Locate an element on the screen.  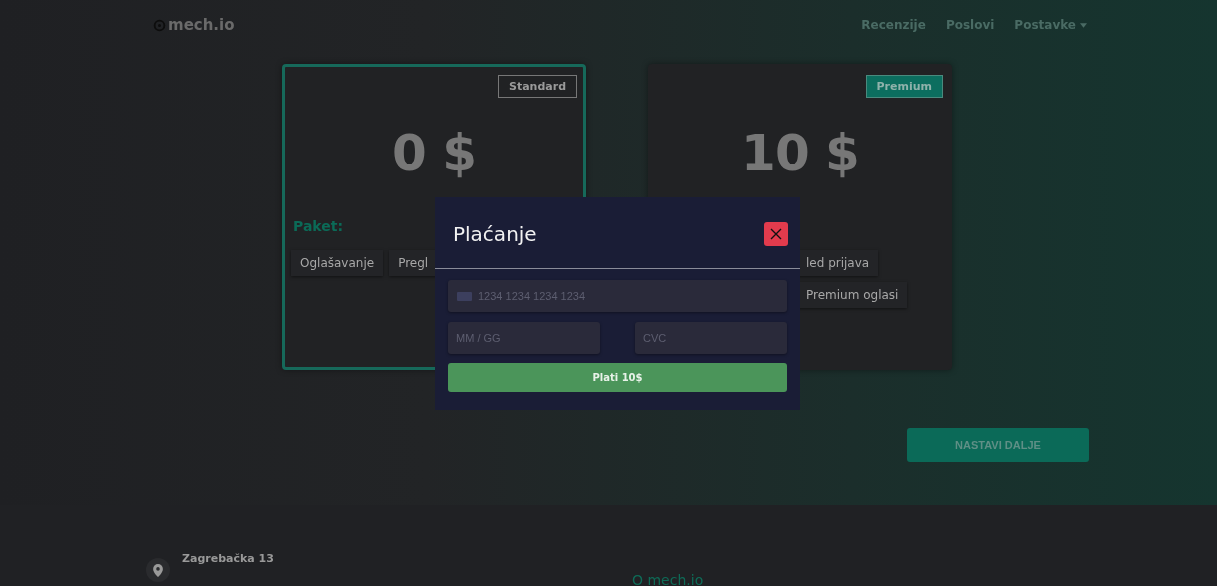
continue-button: NASTAVI DALJE is located at coordinates (998, 445).